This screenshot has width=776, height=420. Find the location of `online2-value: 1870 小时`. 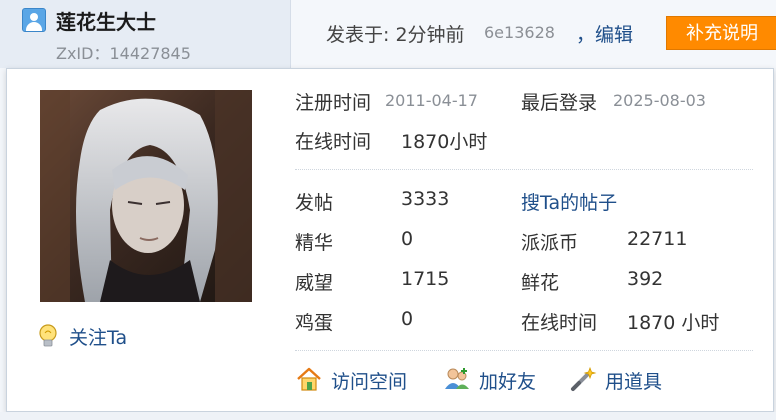

online2-value: 1870 小时 is located at coordinates (673, 323).